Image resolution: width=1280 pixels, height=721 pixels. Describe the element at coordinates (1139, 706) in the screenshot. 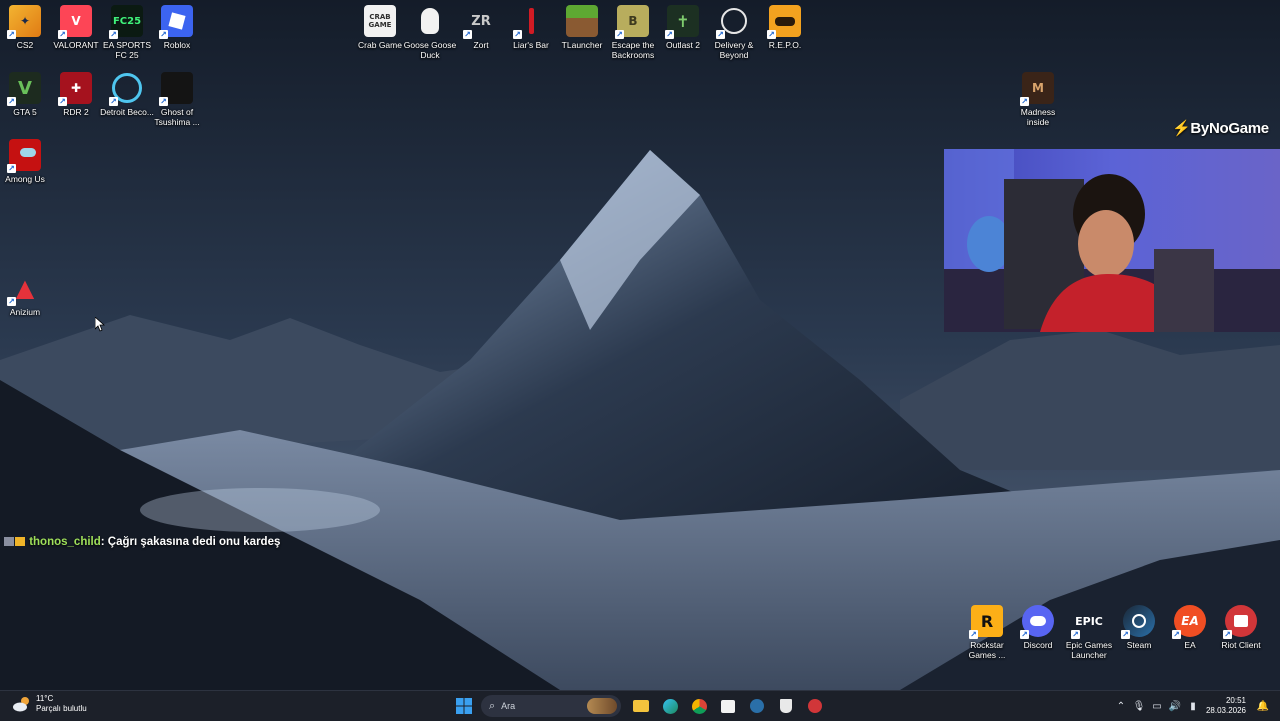

I see `microphone-icon: 🎙` at that location.